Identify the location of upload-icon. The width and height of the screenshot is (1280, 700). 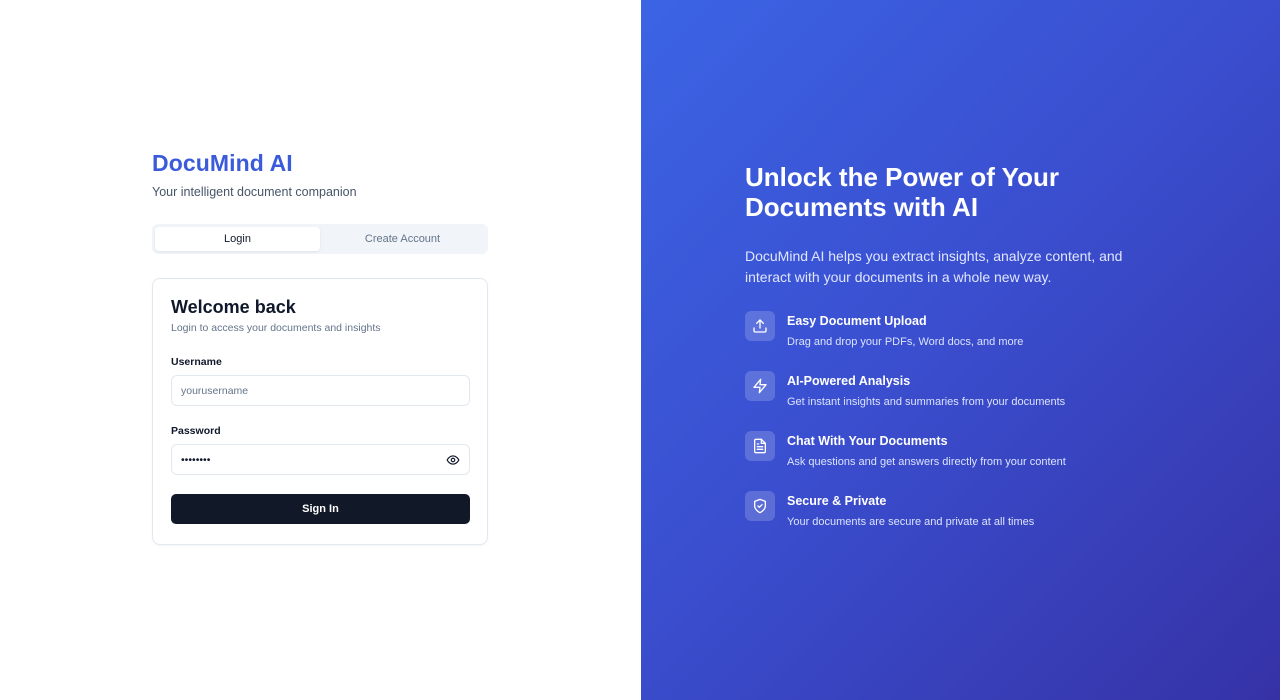
(760, 326).